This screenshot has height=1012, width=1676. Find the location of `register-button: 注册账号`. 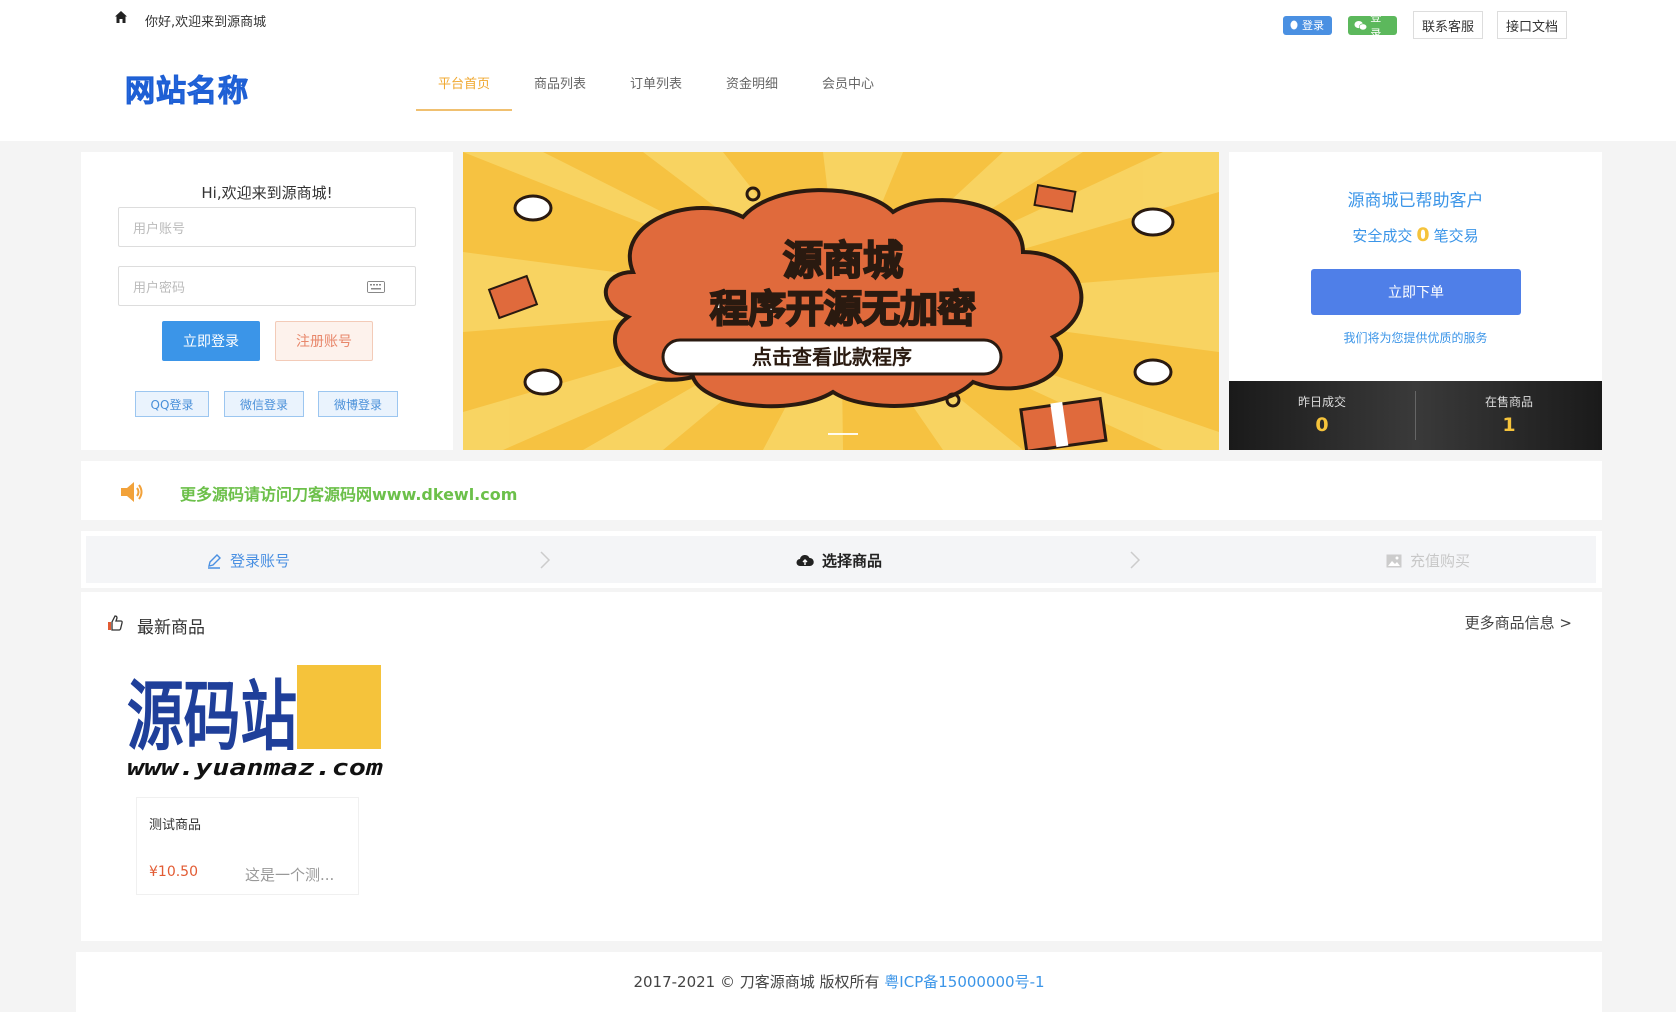

register-button: 注册账号 is located at coordinates (324, 341).